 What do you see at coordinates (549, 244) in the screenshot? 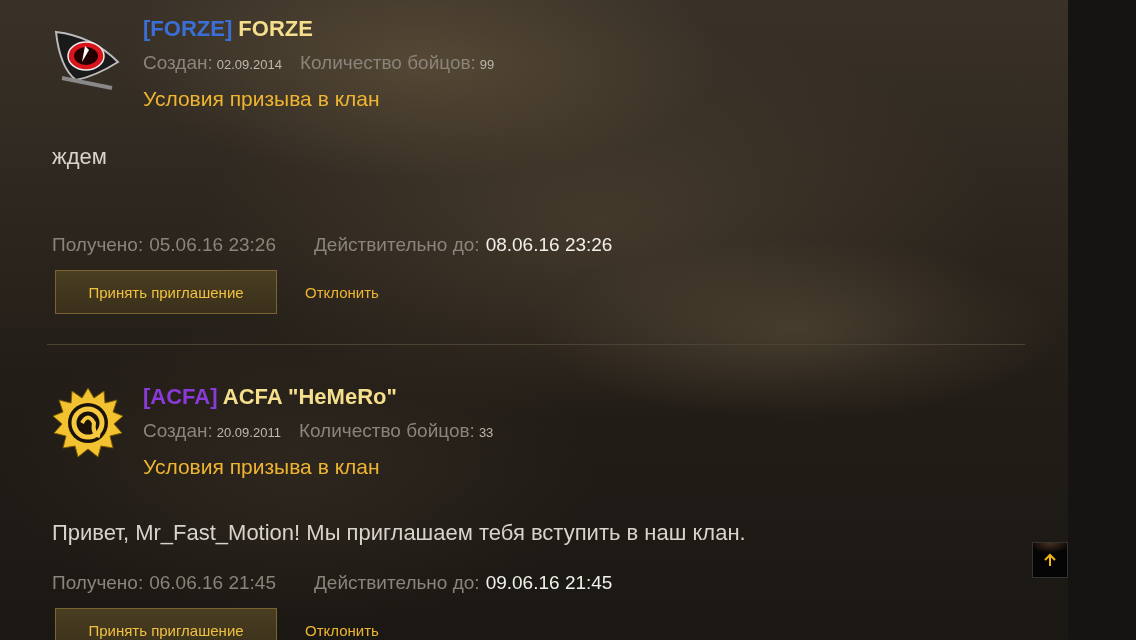
I see `valid-until-date: 08.06.16 23:26` at bounding box center [549, 244].